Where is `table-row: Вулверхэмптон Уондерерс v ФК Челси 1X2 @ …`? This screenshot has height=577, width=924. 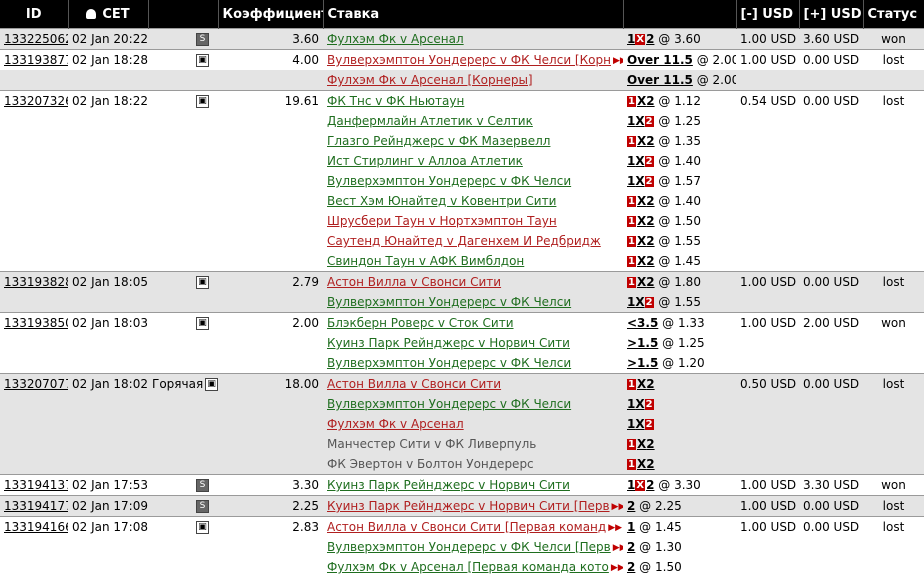
table-row: Вулверхэмптон Уондерерс v ФК Челси 1X2 @ … is located at coordinates (462, 302).